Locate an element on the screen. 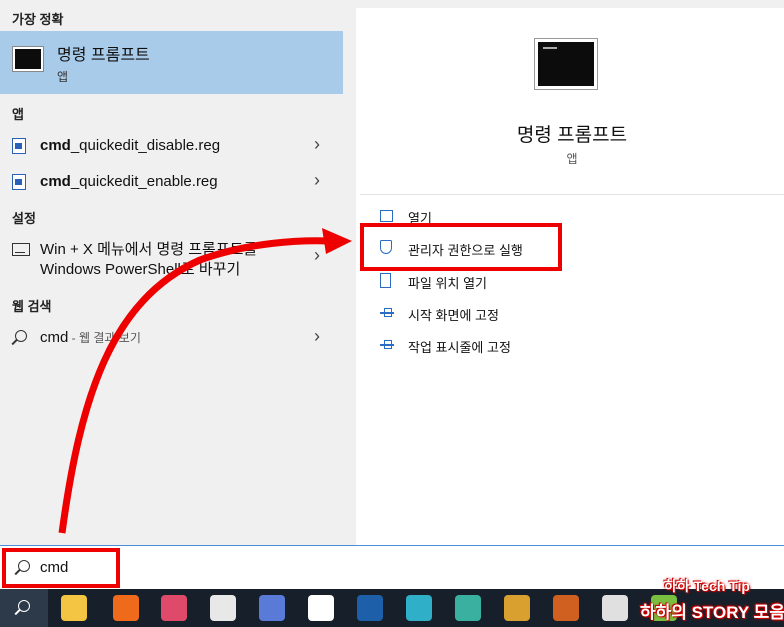 The width and height of the screenshot is (784, 627). best-match-item: 명령 프롬프트 앱 is located at coordinates (171, 62).